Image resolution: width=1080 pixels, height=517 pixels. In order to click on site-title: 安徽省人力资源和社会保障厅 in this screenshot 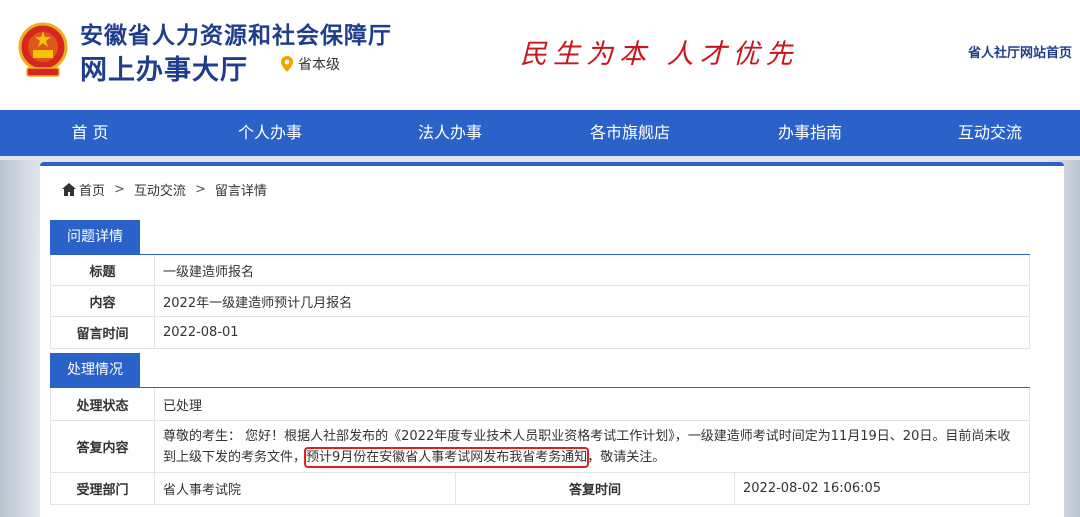, I will do `click(236, 36)`.